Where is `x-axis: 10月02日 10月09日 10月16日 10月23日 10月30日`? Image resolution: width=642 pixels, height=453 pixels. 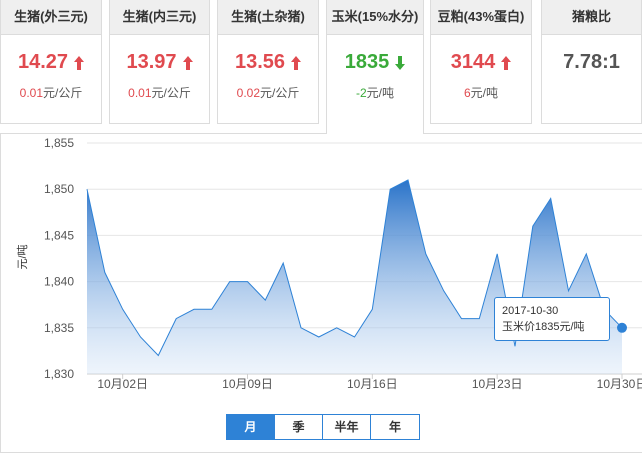
x-axis: 10月02日 10月09日 10月16日 10月23日 10月30日 is located at coordinates (364, 382).